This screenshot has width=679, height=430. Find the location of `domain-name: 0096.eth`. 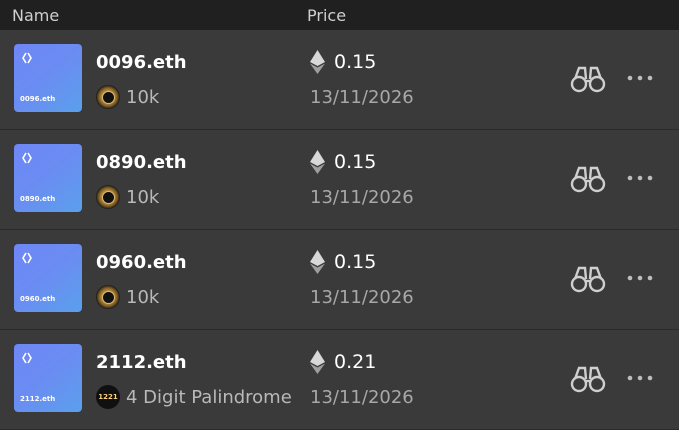

domain-name: 0096.eth is located at coordinates (141, 62).